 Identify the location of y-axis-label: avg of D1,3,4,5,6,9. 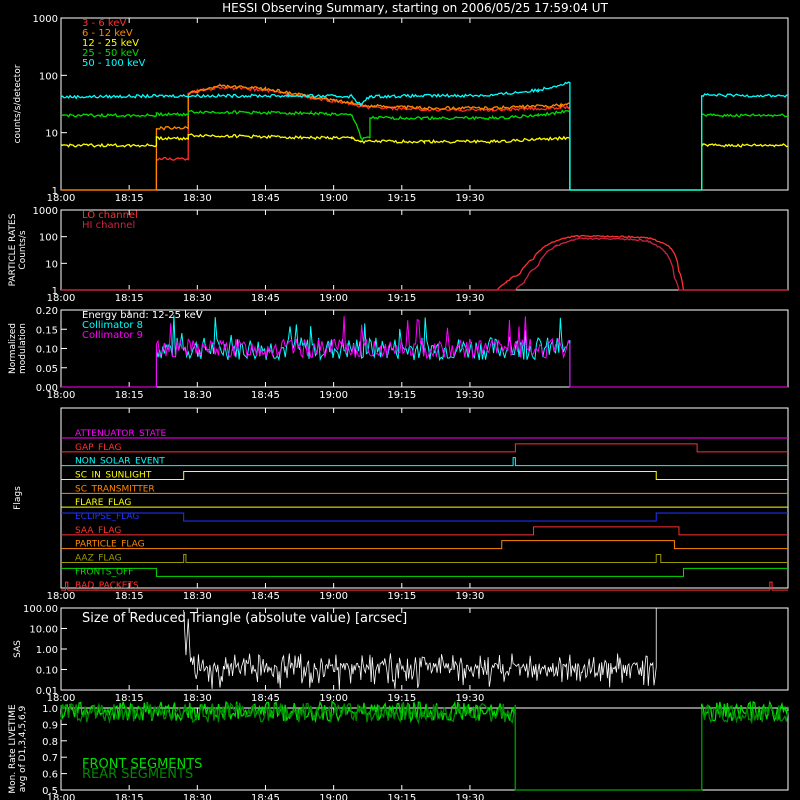
(23, 748).